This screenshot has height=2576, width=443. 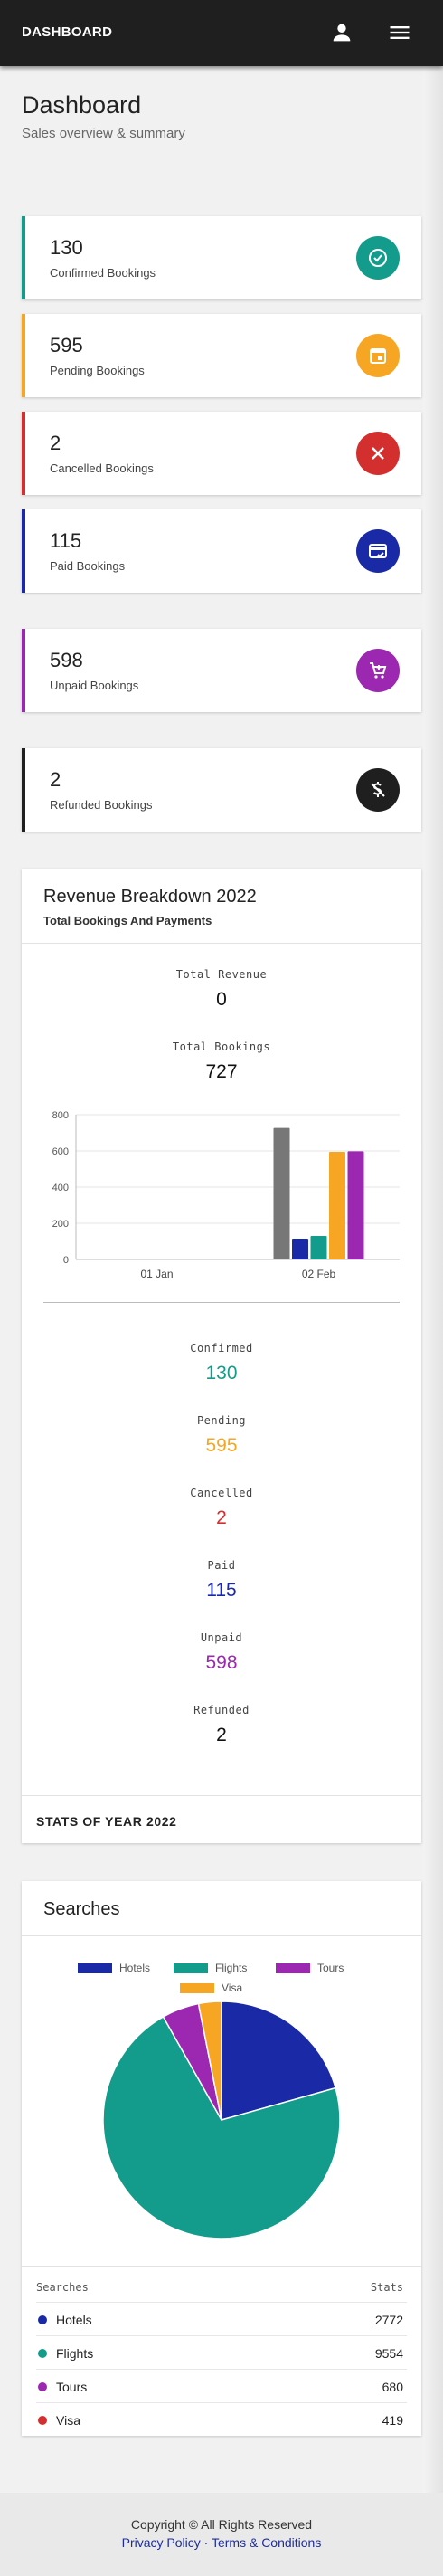 I want to click on total-revenue-value: 0, so click(x=221, y=999).